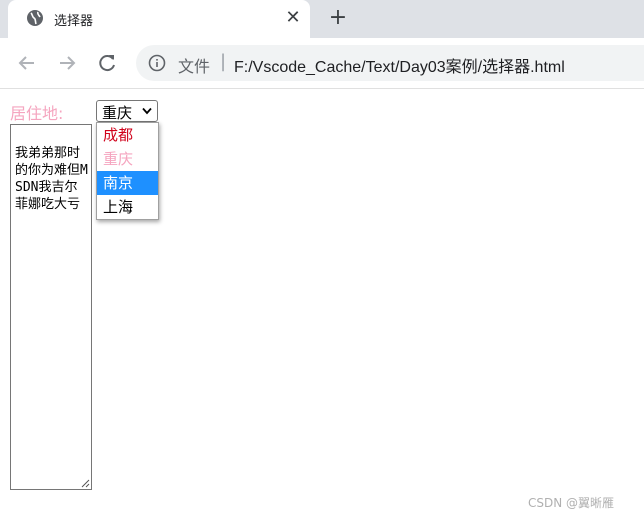 This screenshot has height=520, width=644. What do you see at coordinates (85, 483) in the screenshot?
I see `resize-grip-icon` at bounding box center [85, 483].